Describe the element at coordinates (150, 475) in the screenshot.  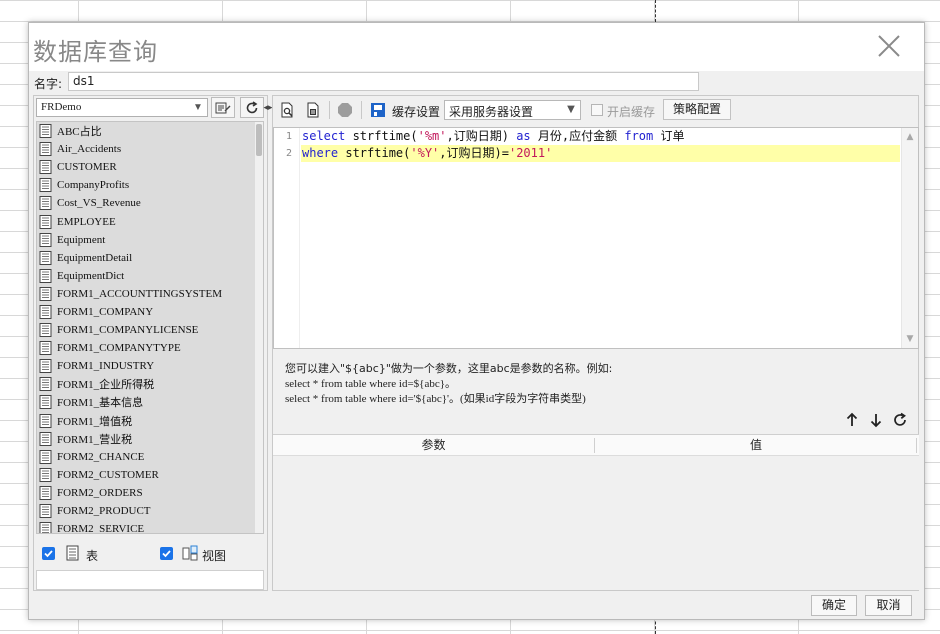
I see `table-list-item: FORM2_CUSTOMER` at that location.